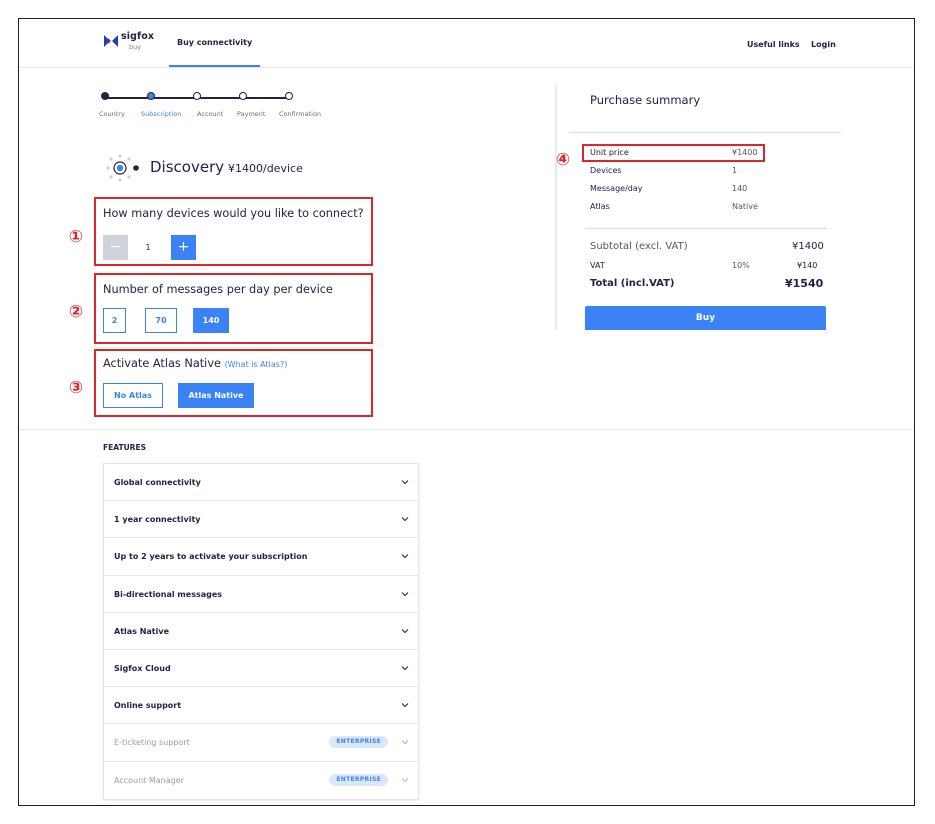 The image size is (935, 824). I want to click on step-dot-confirmation, so click(289, 96).